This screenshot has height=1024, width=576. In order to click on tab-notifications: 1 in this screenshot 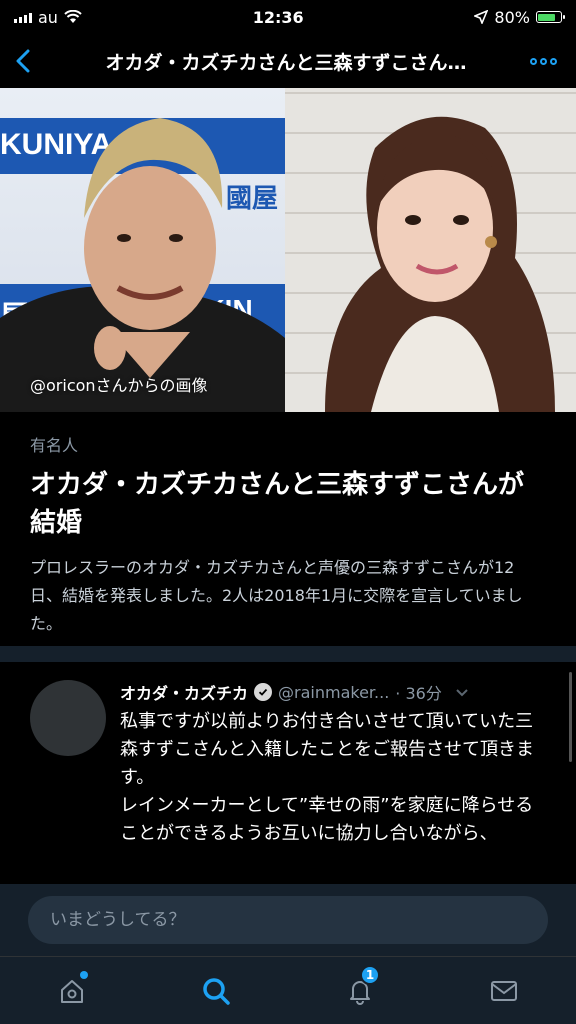, I will do `click(360, 988)`.